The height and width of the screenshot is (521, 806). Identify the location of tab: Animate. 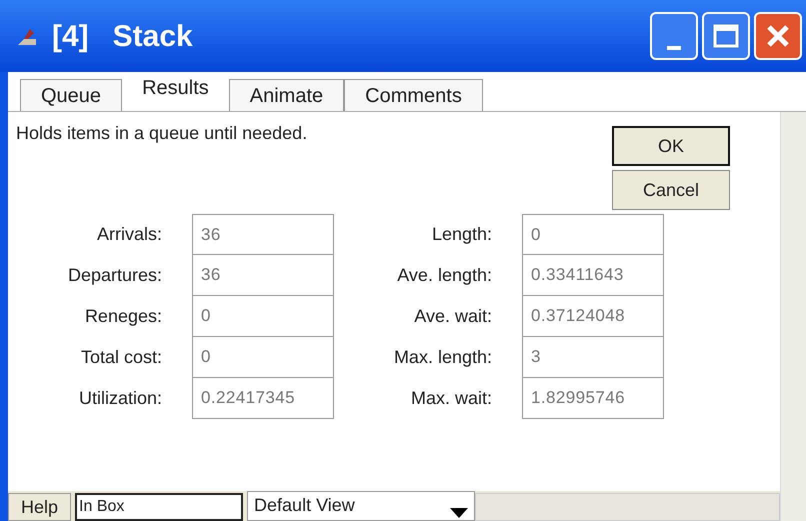
(286, 95).